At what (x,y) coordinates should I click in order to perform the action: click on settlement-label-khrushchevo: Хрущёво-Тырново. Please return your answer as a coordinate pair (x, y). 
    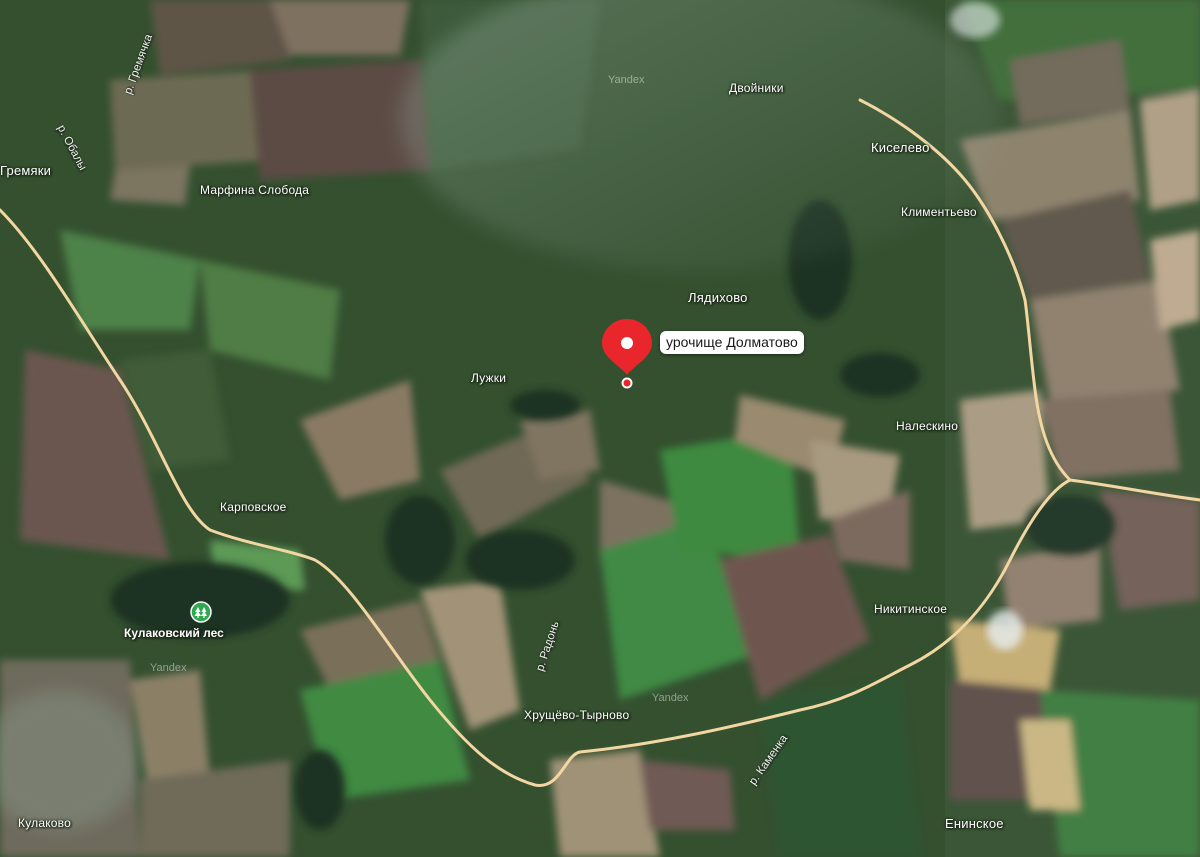
    Looking at the image, I should click on (576, 715).